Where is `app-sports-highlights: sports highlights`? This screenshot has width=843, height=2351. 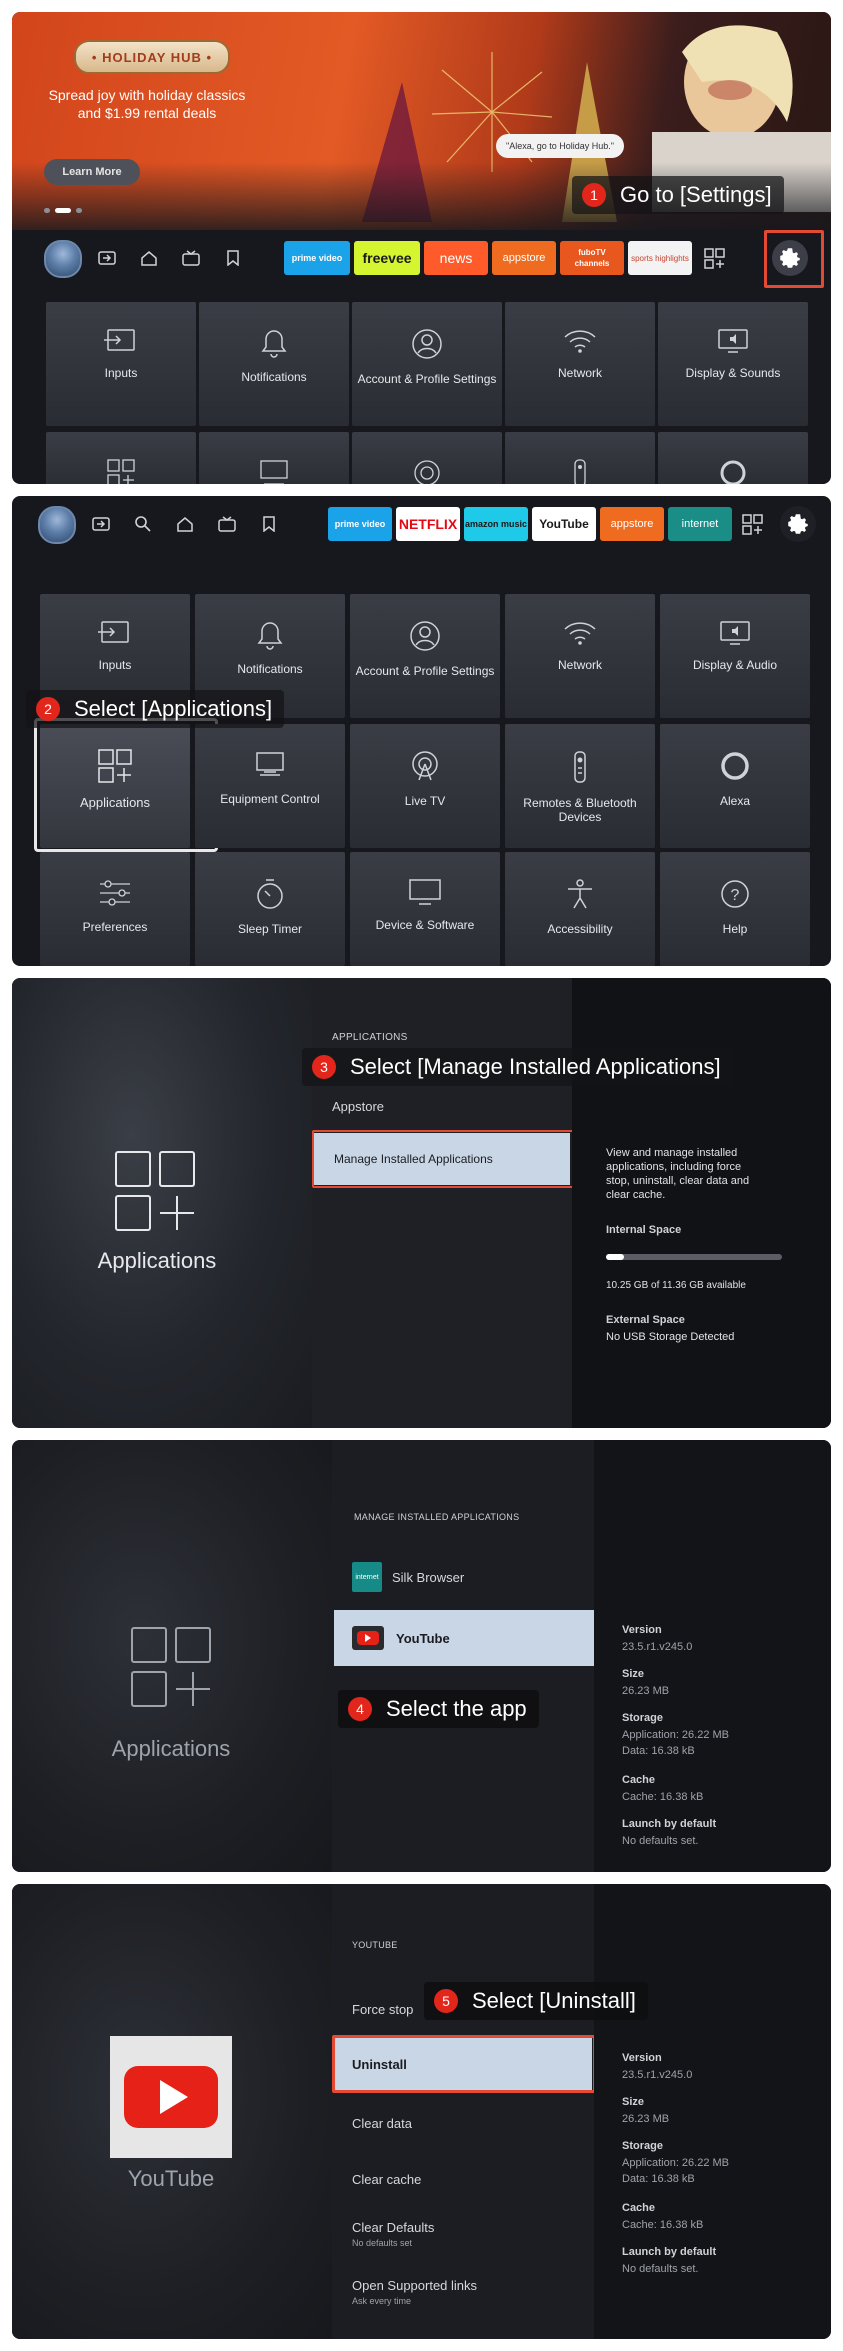
app-sports-highlights: sports highlights is located at coordinates (660, 258).